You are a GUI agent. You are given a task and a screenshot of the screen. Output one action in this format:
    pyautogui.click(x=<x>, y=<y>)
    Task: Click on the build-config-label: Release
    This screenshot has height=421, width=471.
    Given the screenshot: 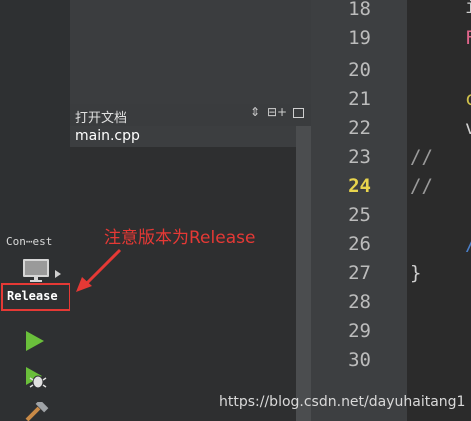 What is the action you would take?
    pyautogui.click(x=32, y=296)
    